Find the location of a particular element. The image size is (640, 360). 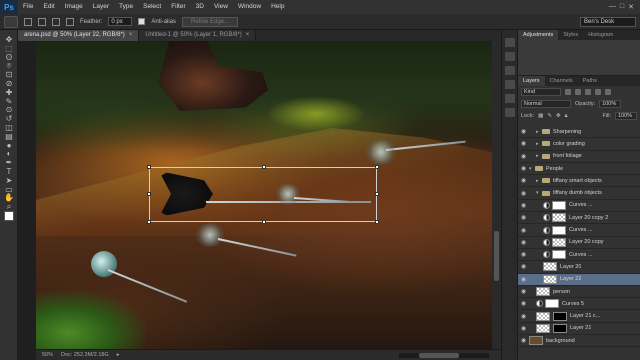

zoom-level: 50% is located at coordinates (47, 355).